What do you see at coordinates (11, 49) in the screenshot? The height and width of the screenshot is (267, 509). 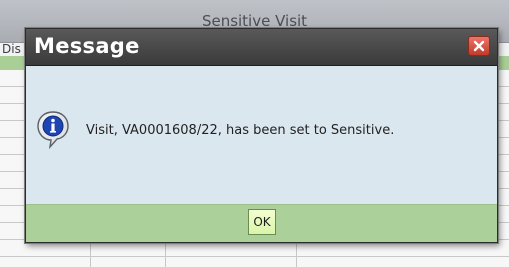 I see `background-column-label: Dis` at bounding box center [11, 49].